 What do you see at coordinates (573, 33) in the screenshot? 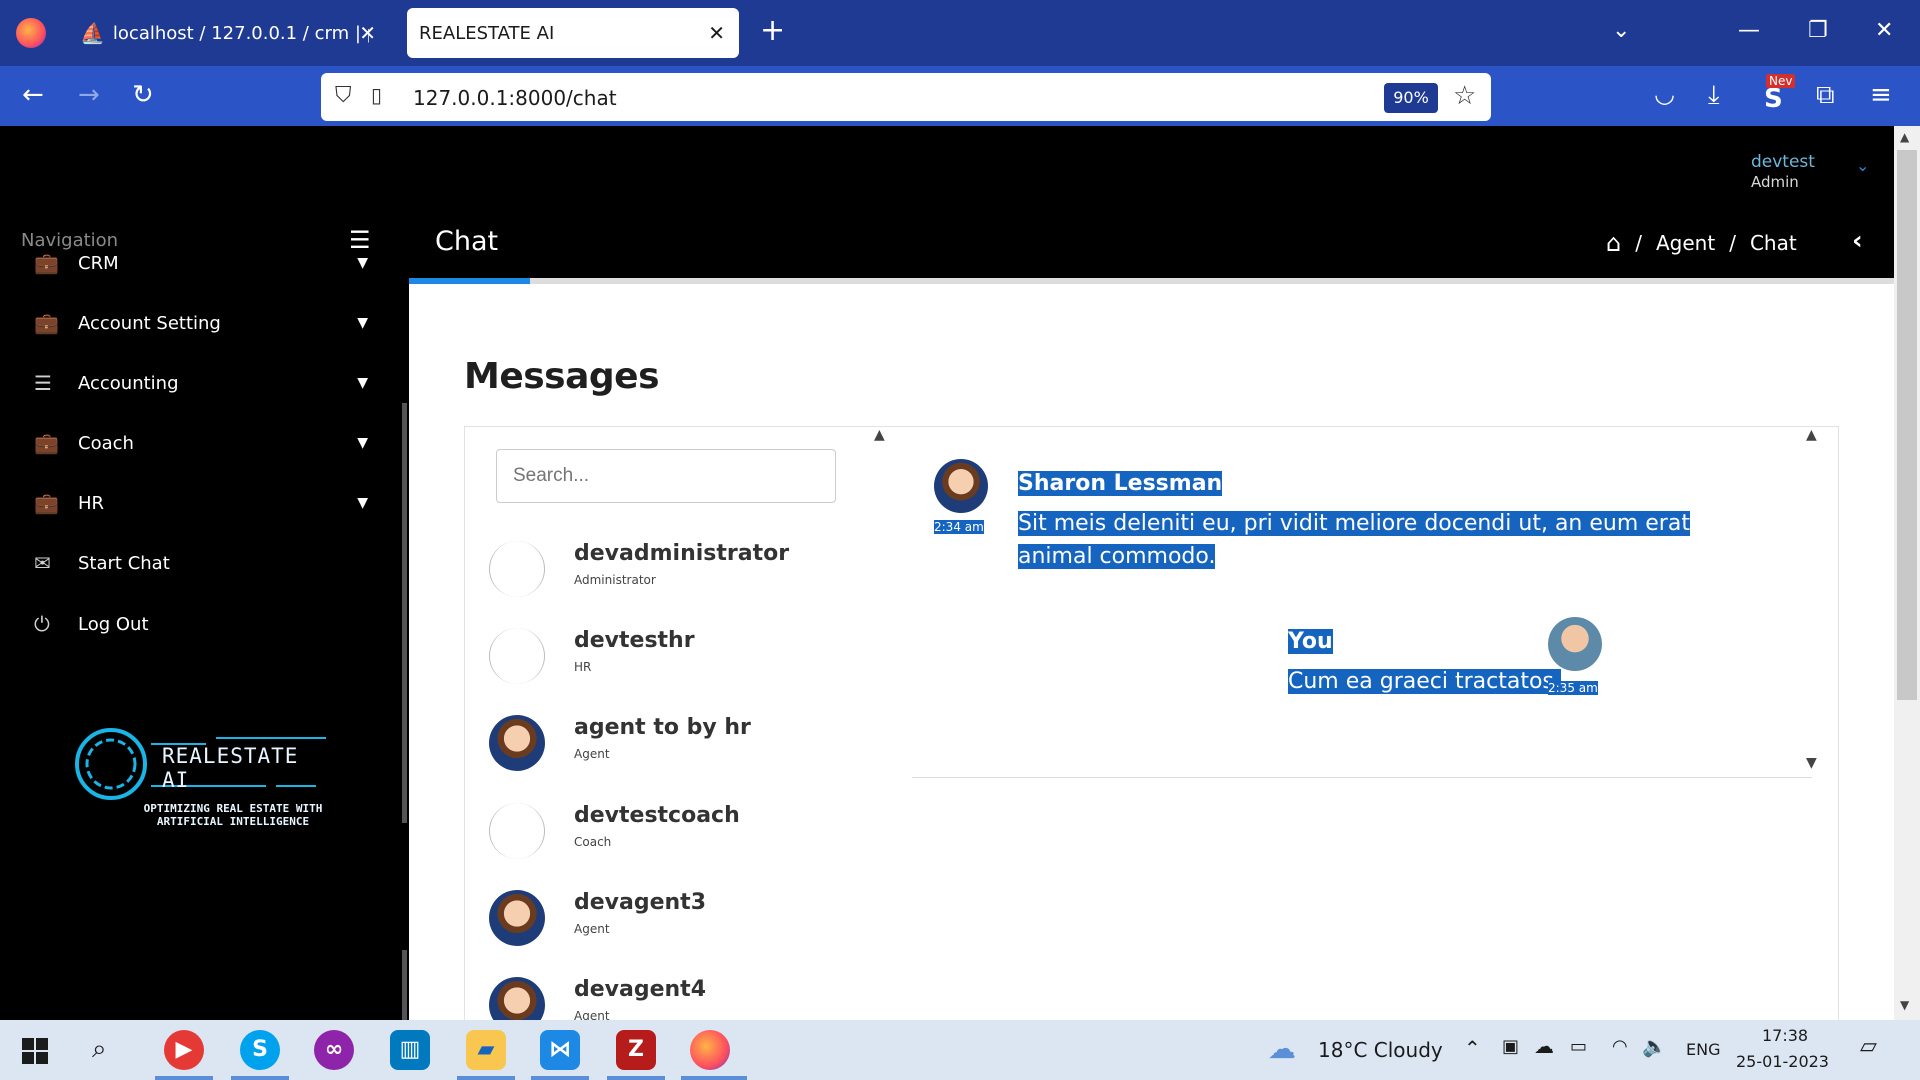
I see `tab-realestate-ai: REALESTATE AI ✕` at bounding box center [573, 33].